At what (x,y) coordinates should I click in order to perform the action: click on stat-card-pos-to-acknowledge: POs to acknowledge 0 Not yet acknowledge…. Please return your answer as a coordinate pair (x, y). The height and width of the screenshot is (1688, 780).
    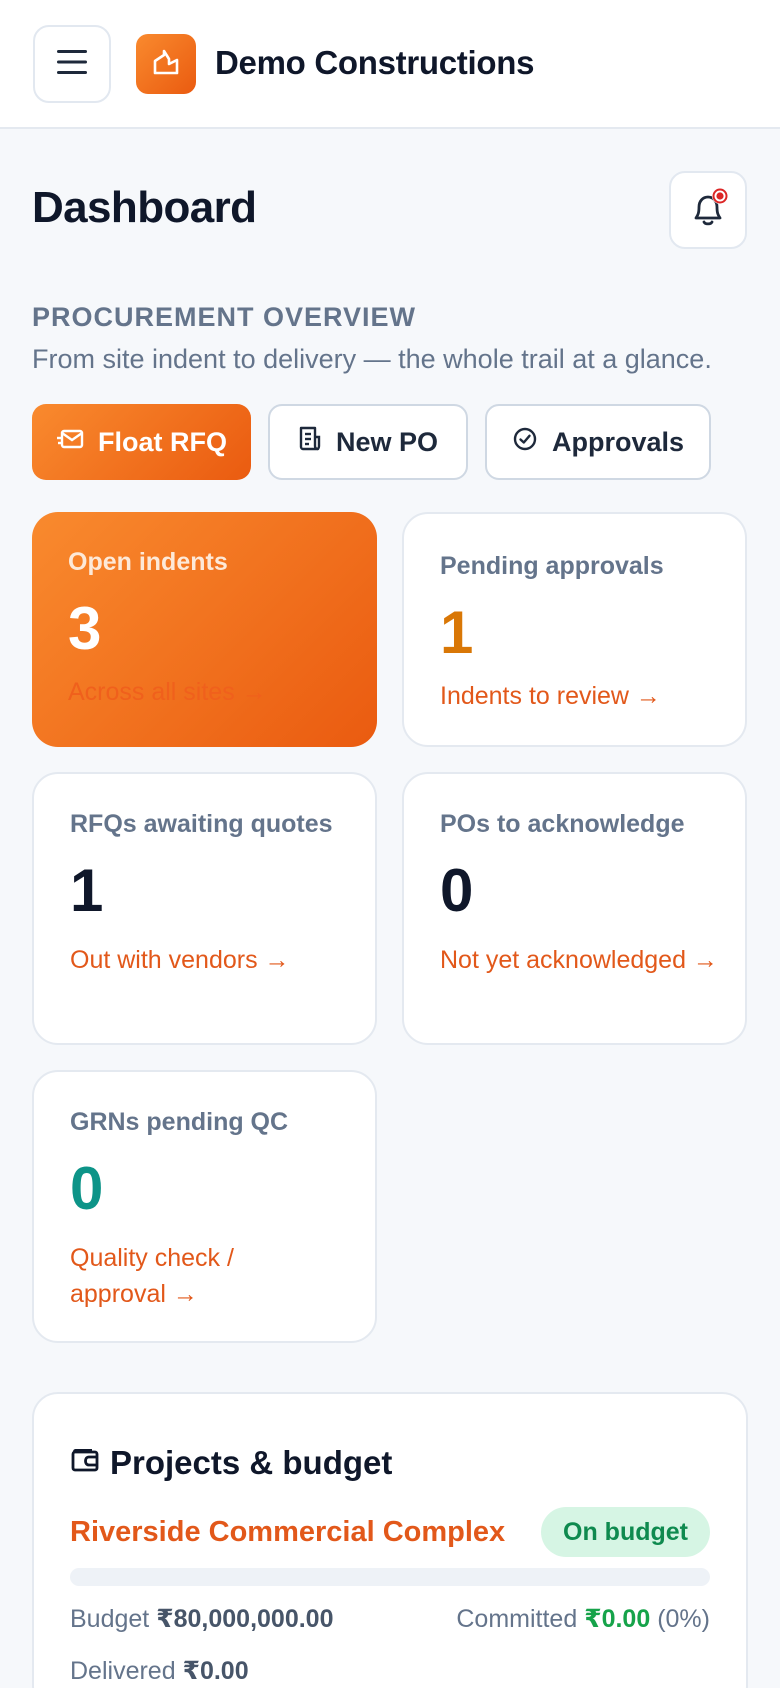
    Looking at the image, I should click on (574, 908).